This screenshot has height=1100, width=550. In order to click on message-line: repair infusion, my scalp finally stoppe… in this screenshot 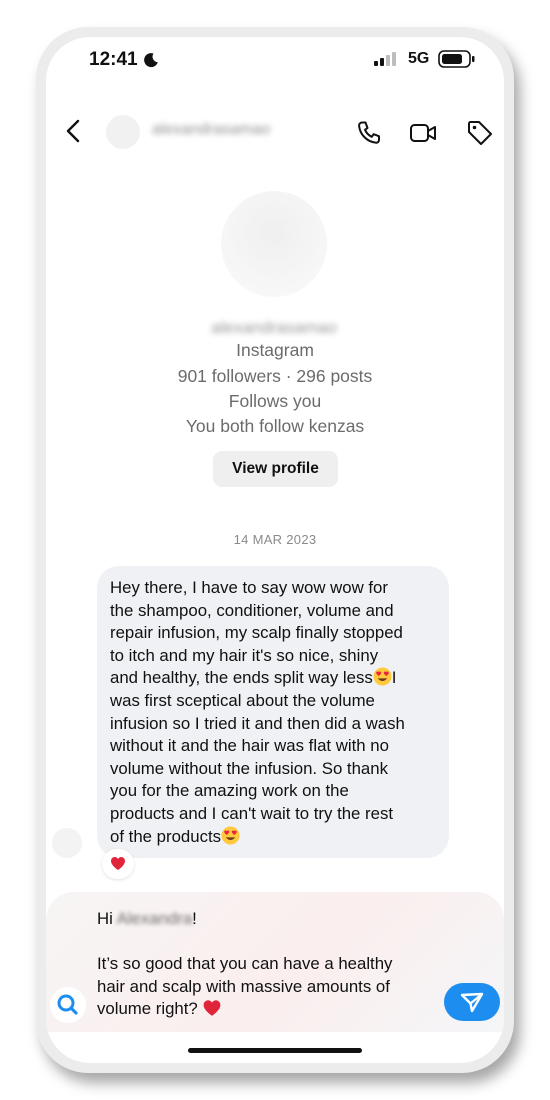, I will do `click(256, 633)`.